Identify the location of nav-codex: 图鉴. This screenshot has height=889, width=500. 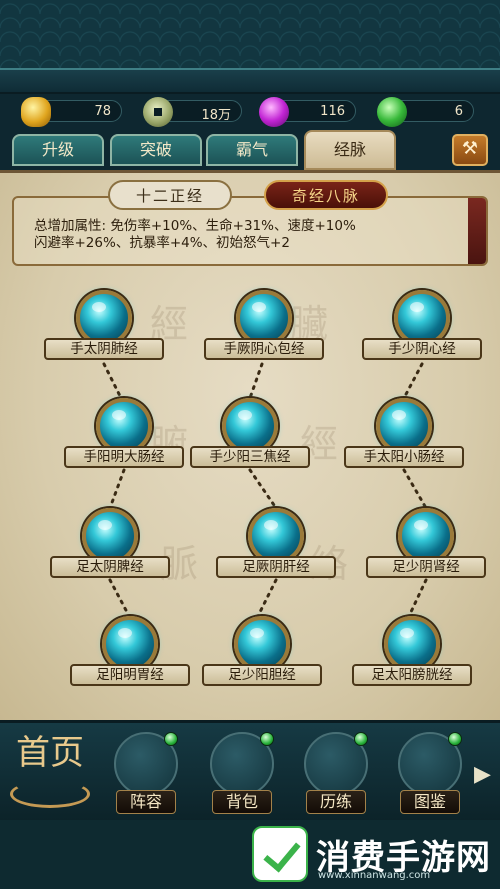
(430, 772).